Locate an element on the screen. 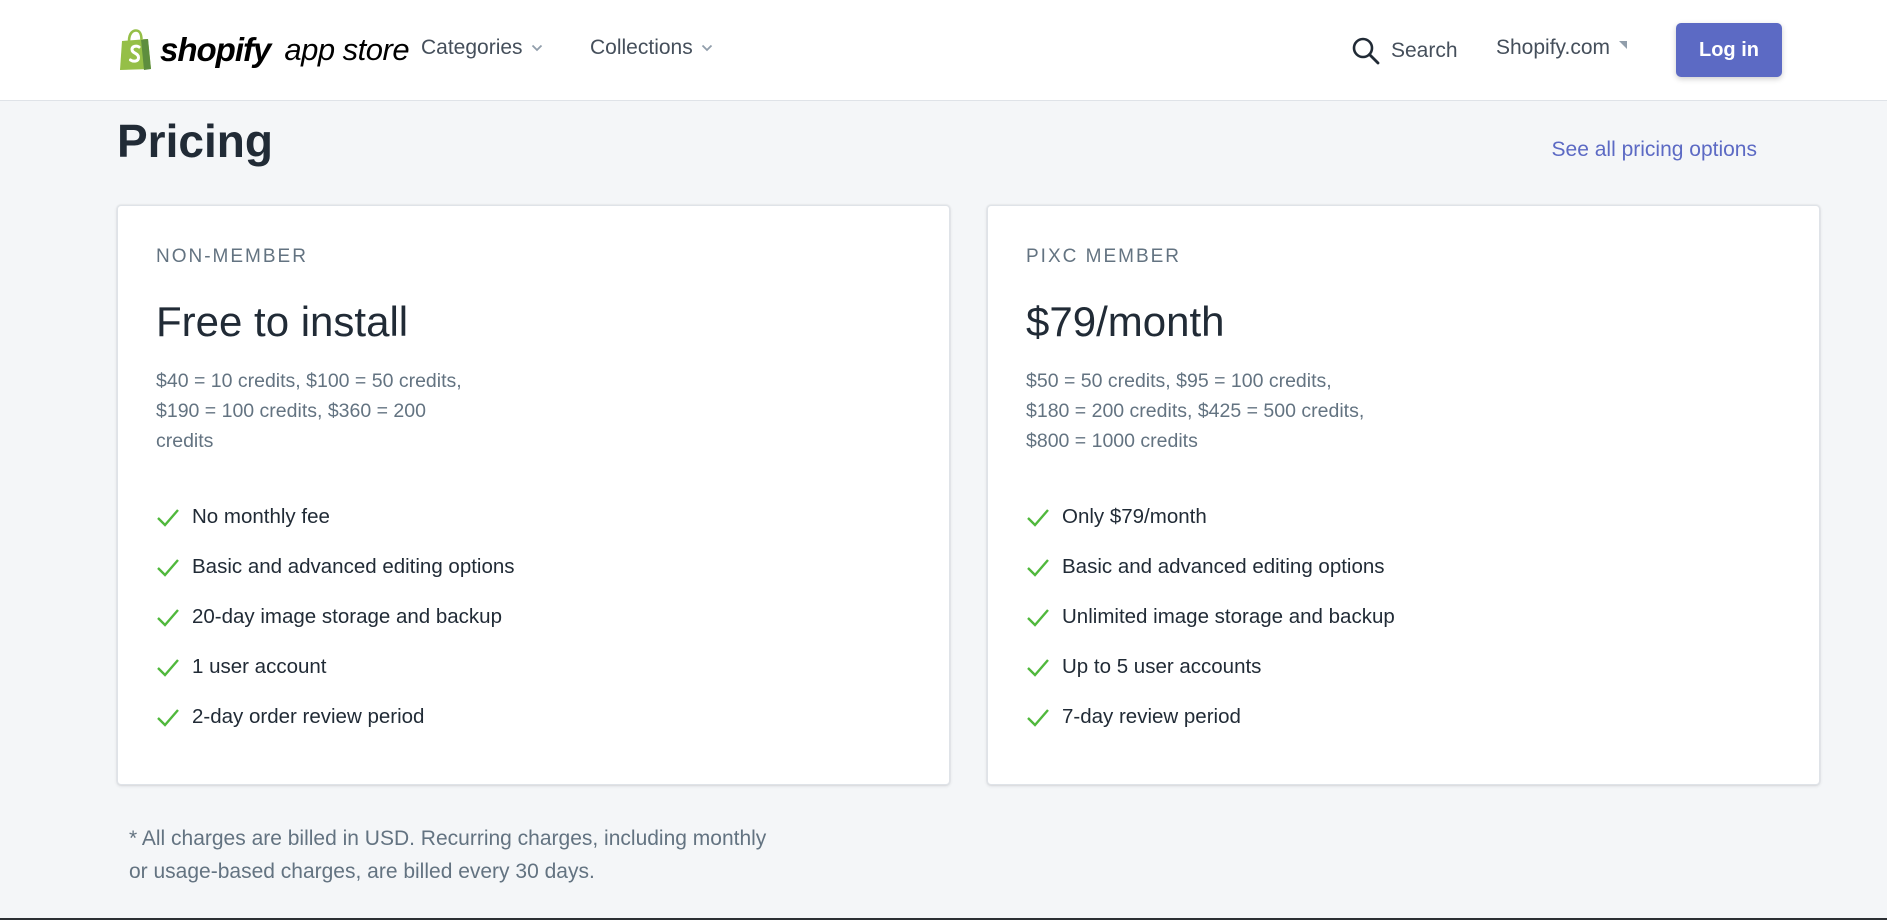  search-label: Search is located at coordinates (1424, 50).